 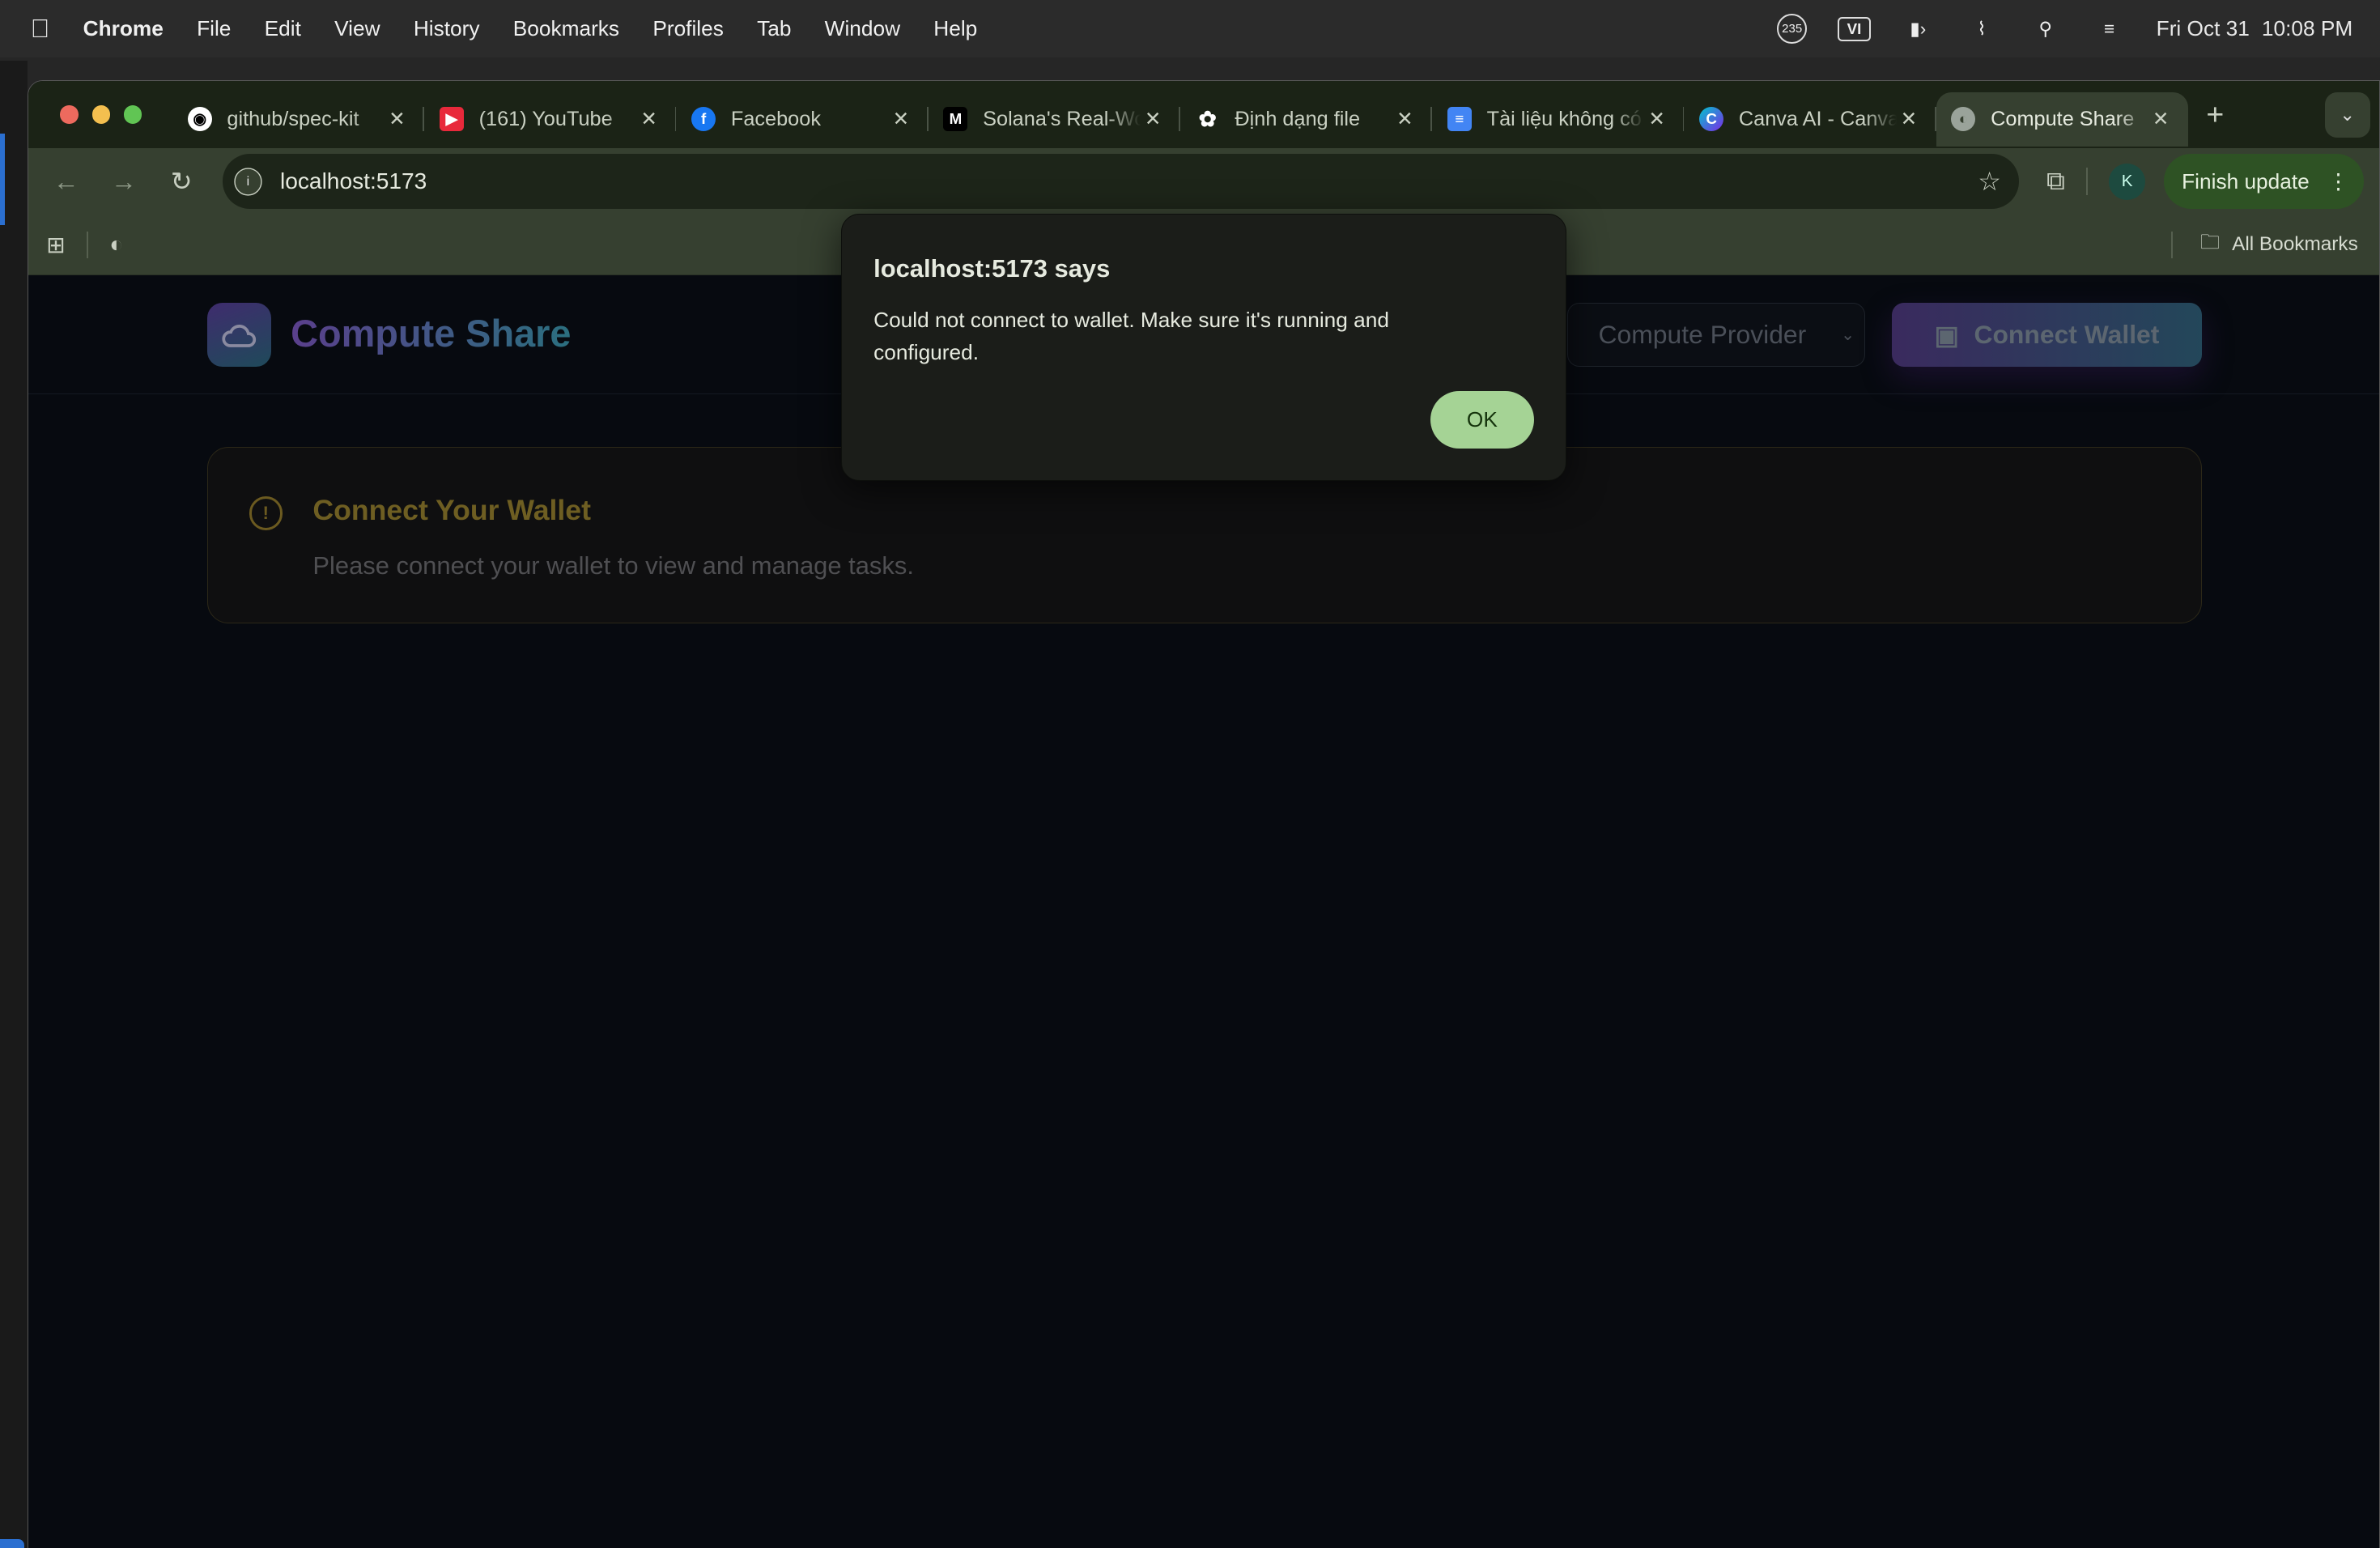 What do you see at coordinates (431, 334) in the screenshot?
I see `brand-title: Compute Share` at bounding box center [431, 334].